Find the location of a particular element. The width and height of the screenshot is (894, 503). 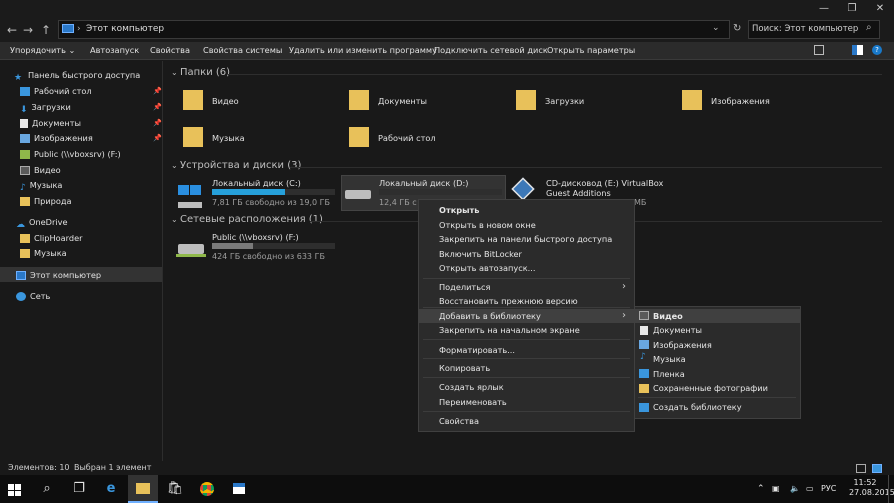

folder-music: Музыка is located at coordinates (228, 138).